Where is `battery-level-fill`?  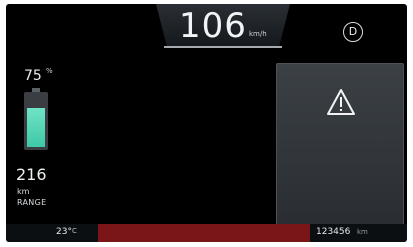 battery-level-fill is located at coordinates (36, 127).